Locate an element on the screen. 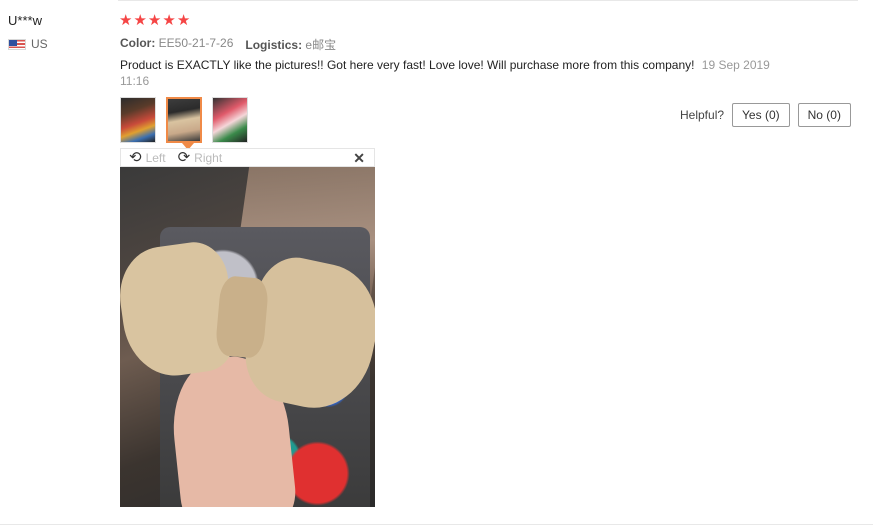 The image size is (873, 527). helpful-voting: Helpful? Yes (0) No (0) is located at coordinates (765, 115).